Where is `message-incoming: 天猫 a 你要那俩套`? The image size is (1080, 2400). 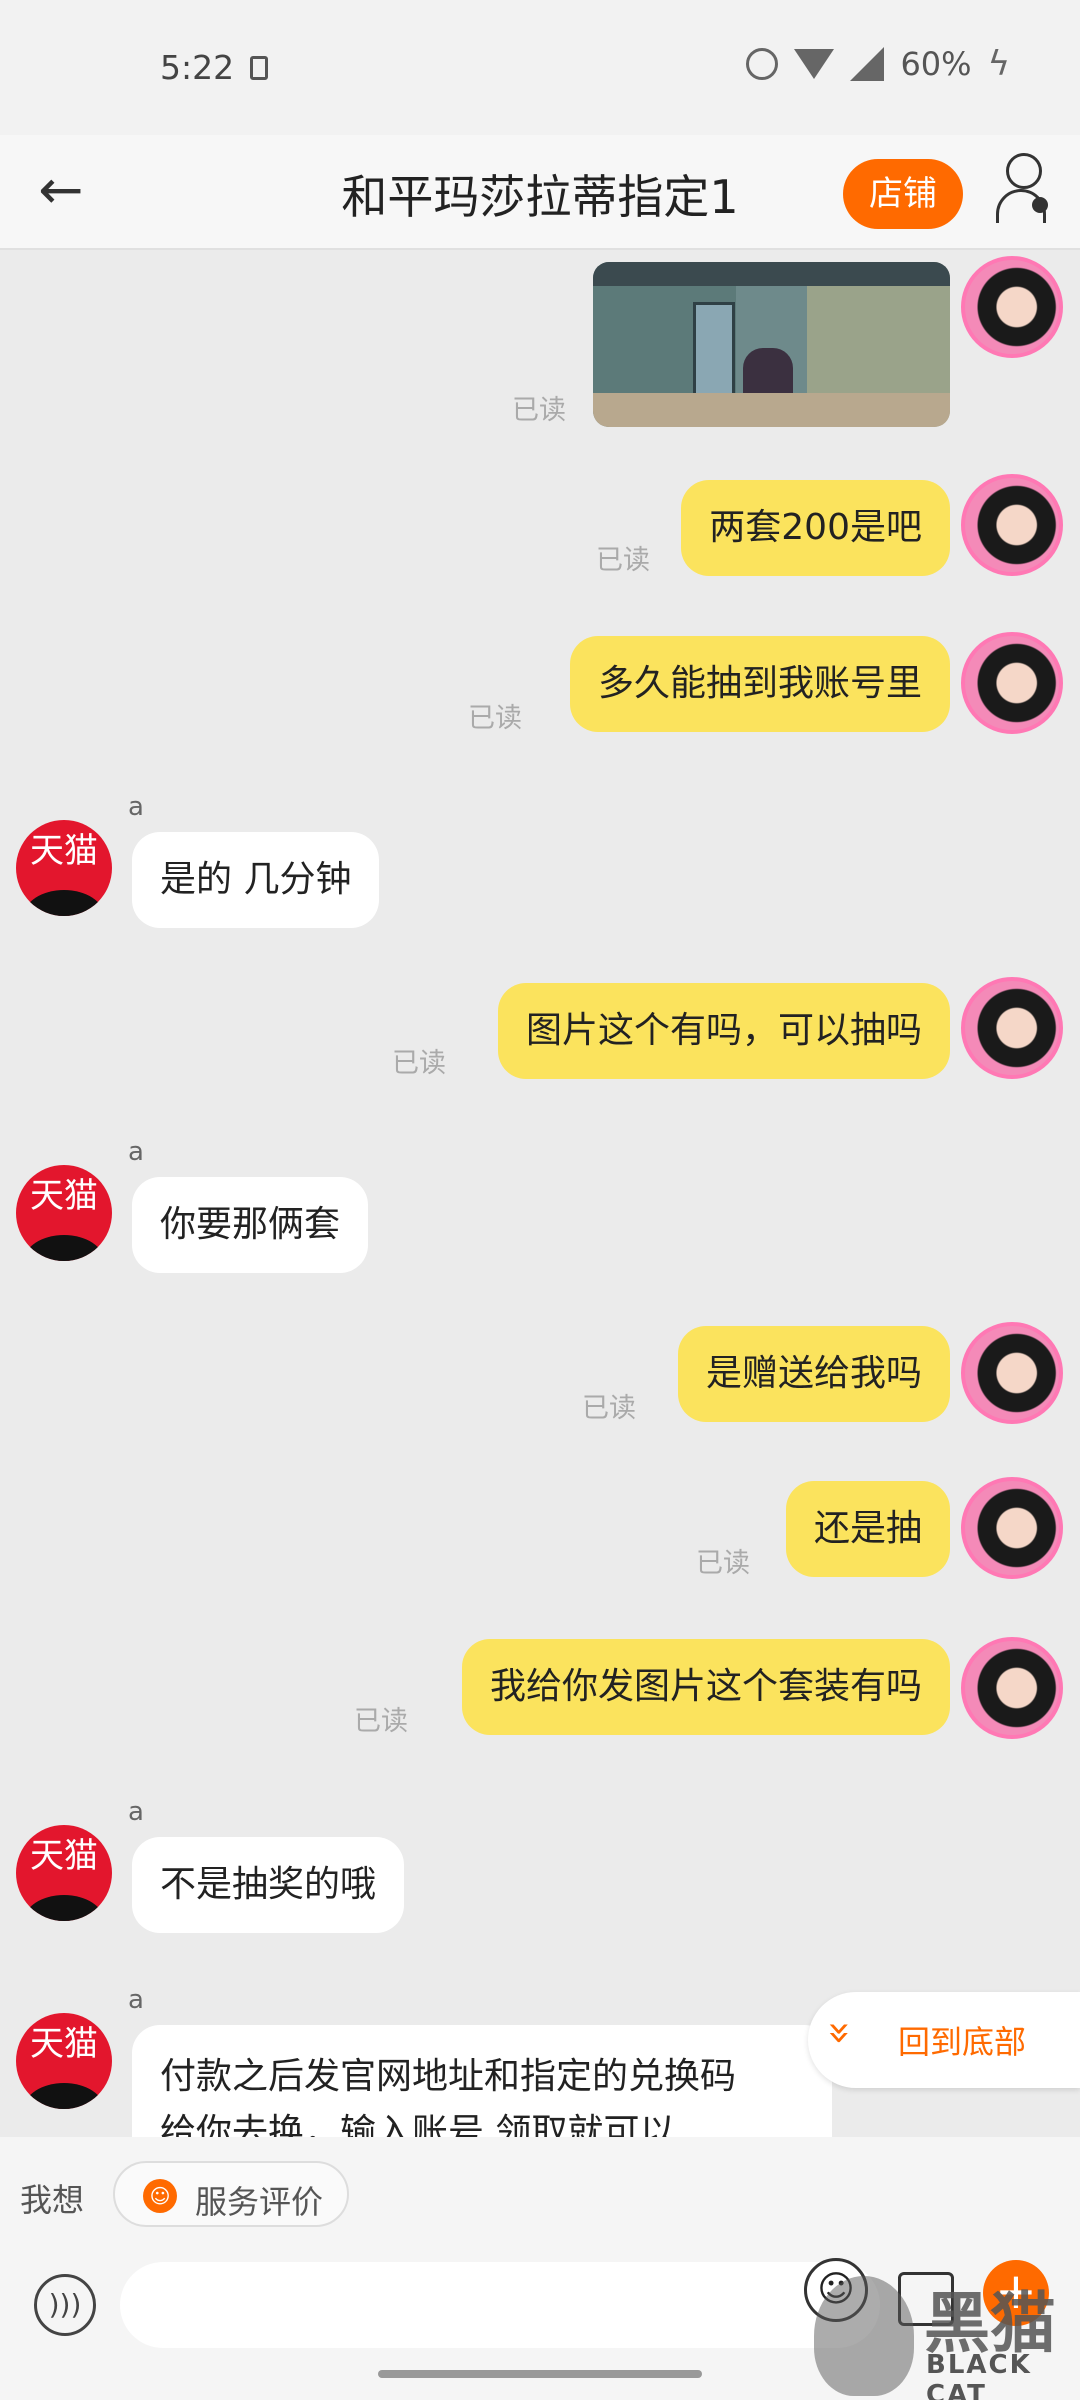 message-incoming: 天猫 a 你要那俩套 is located at coordinates (540, 1205).